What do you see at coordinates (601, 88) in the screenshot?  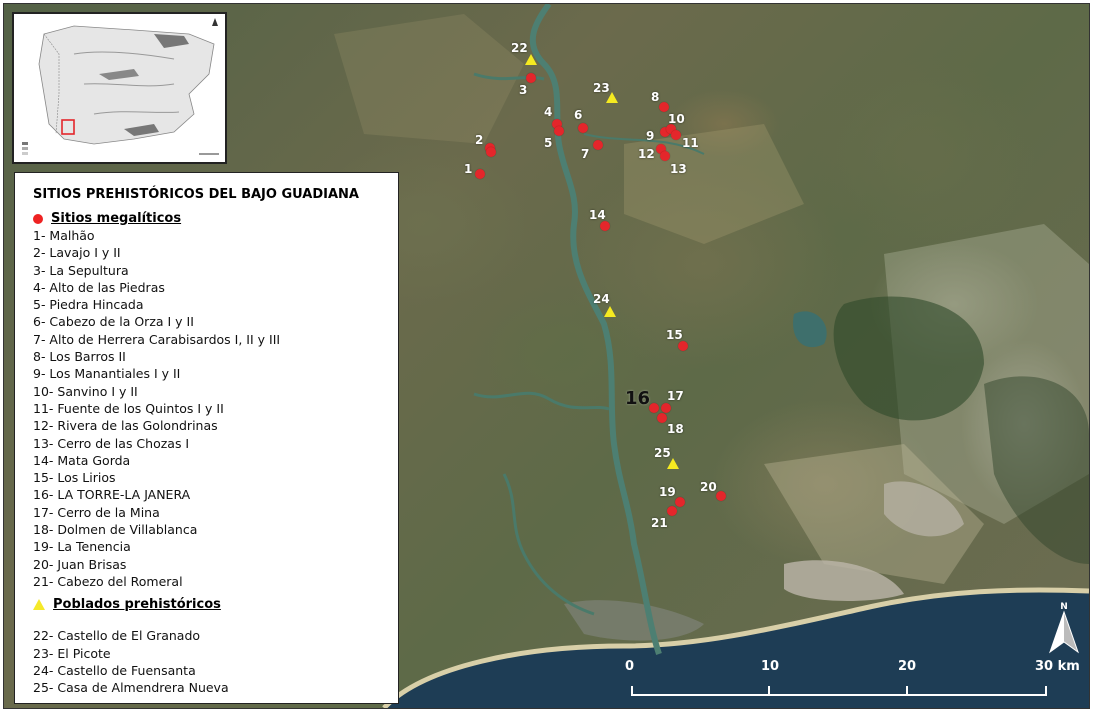 I see `marker-label-23: 23` at bounding box center [601, 88].